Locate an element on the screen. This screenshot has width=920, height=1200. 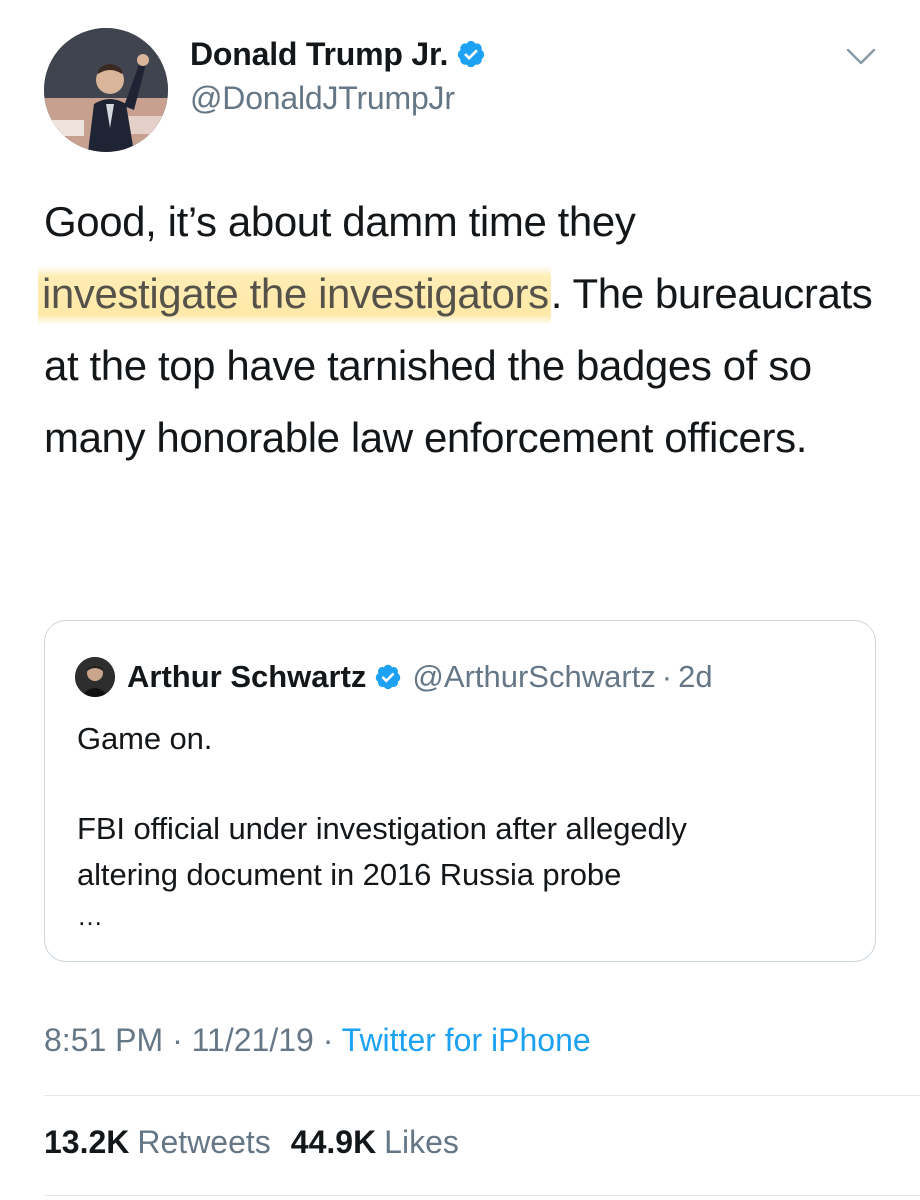
tweet-meta: 8:51 PM · 11/21/19 · Twitter for iPhone is located at coordinates (317, 1040).